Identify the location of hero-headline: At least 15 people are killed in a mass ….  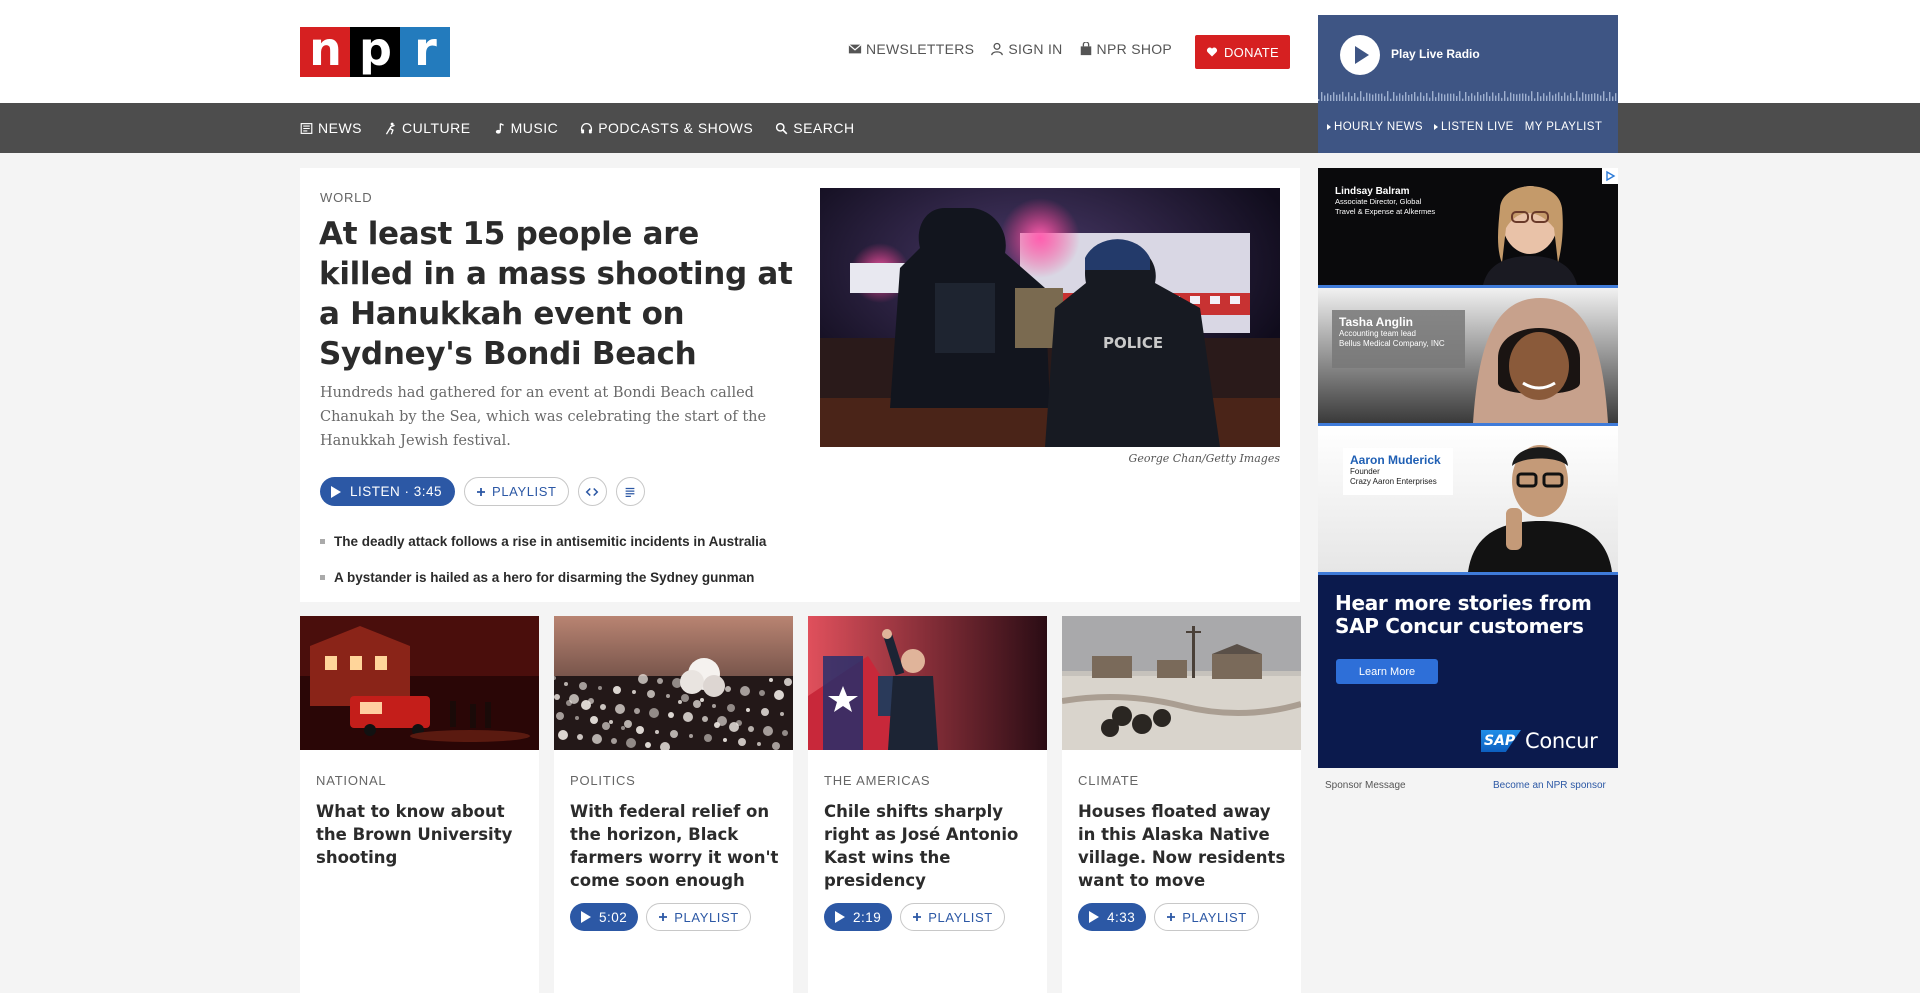
(559, 294).